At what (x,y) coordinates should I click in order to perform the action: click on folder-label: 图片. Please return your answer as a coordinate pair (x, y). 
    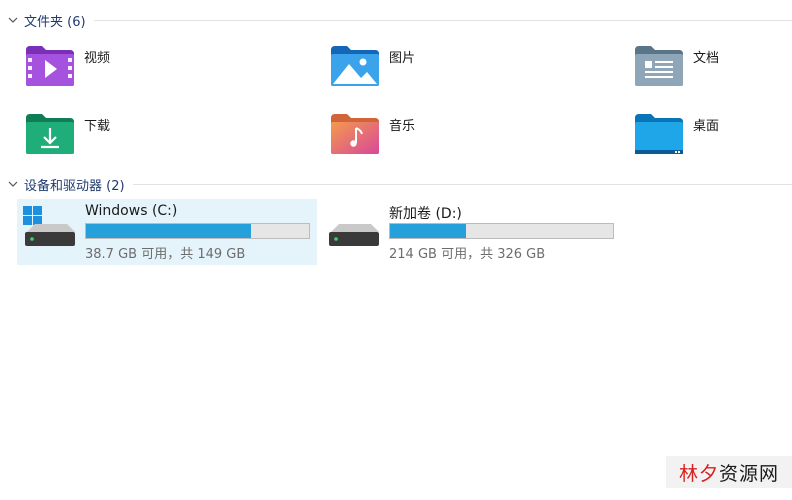
    Looking at the image, I should click on (402, 58).